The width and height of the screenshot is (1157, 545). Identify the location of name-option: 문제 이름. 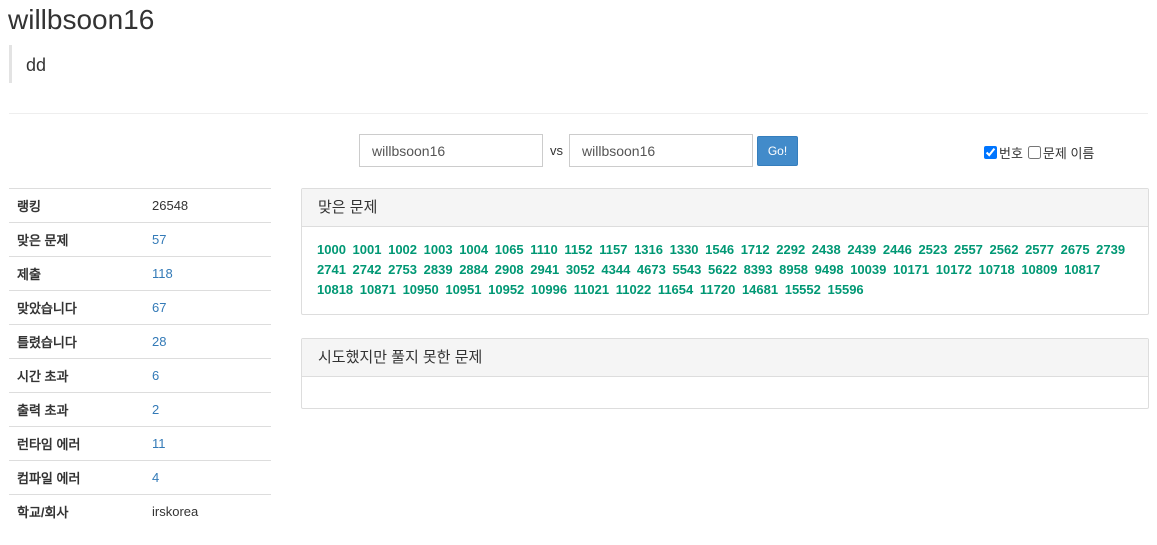
(1061, 152).